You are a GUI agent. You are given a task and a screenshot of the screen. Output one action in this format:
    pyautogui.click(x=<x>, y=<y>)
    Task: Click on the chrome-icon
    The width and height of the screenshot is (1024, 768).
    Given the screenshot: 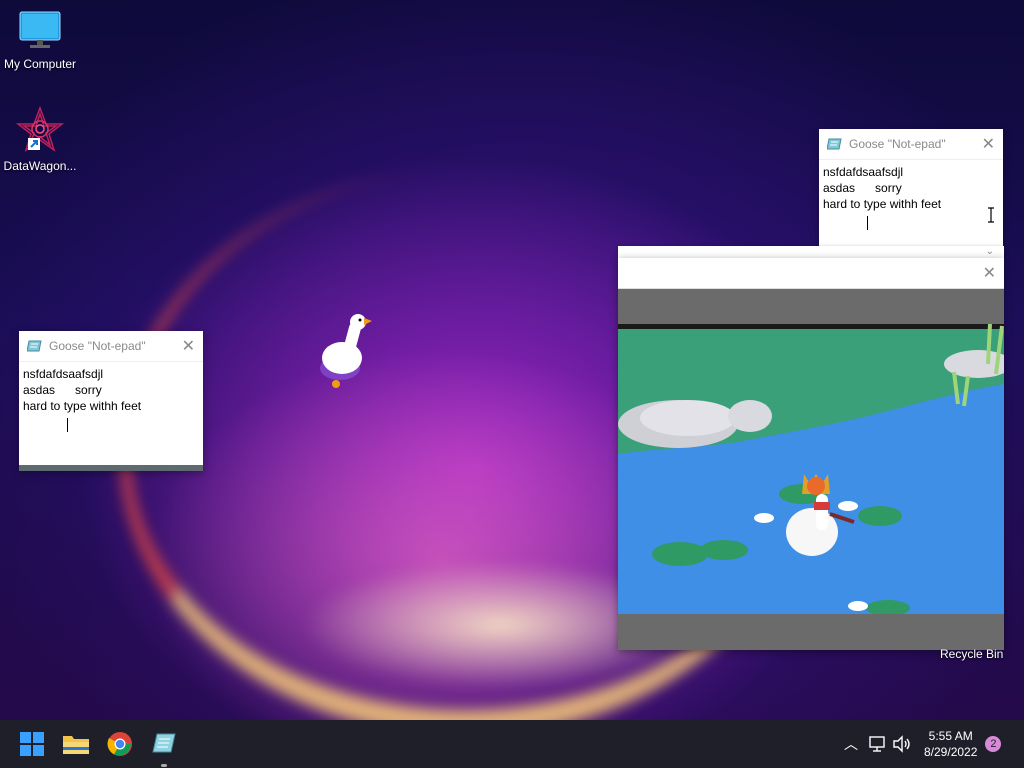 What is the action you would take?
    pyautogui.click(x=119, y=744)
    